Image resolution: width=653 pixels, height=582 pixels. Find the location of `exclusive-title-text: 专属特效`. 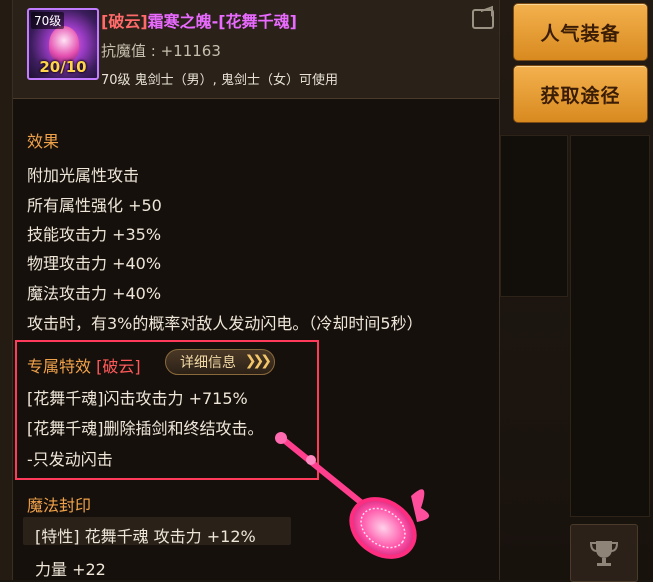

exclusive-title-text: 专属特效 is located at coordinates (59, 366).